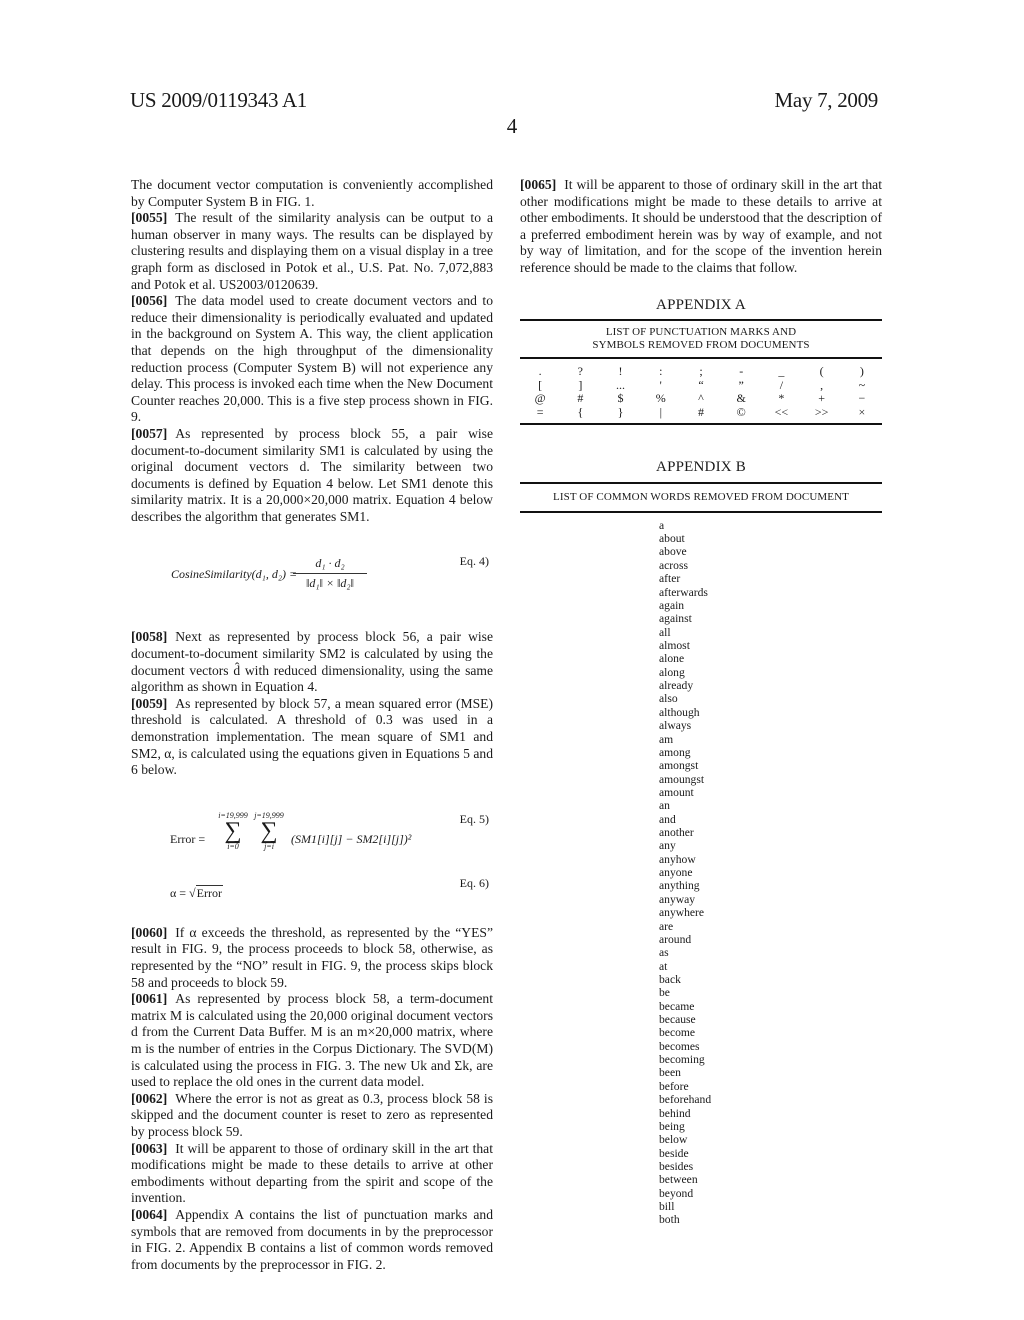 The width and height of the screenshot is (1024, 1320). I want to click on symbol-row: []... ' “ ” /, ~, so click(701, 385).